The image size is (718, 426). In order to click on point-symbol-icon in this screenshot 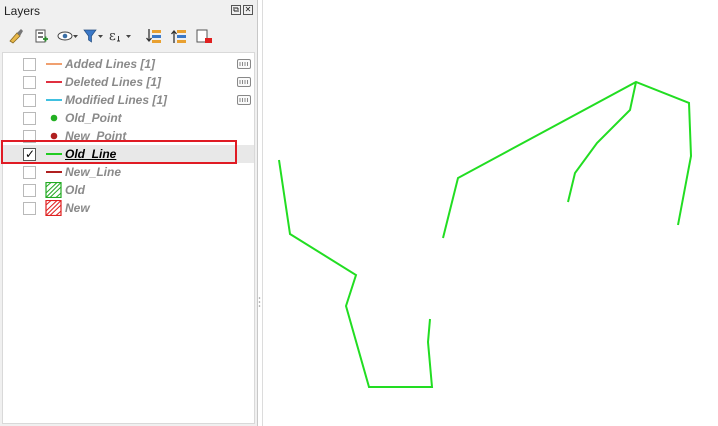, I will do `click(54, 118)`.